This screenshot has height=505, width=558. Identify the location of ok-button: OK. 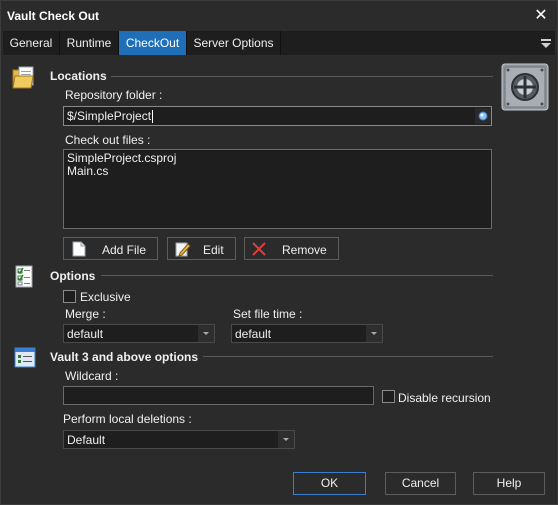
(329, 483).